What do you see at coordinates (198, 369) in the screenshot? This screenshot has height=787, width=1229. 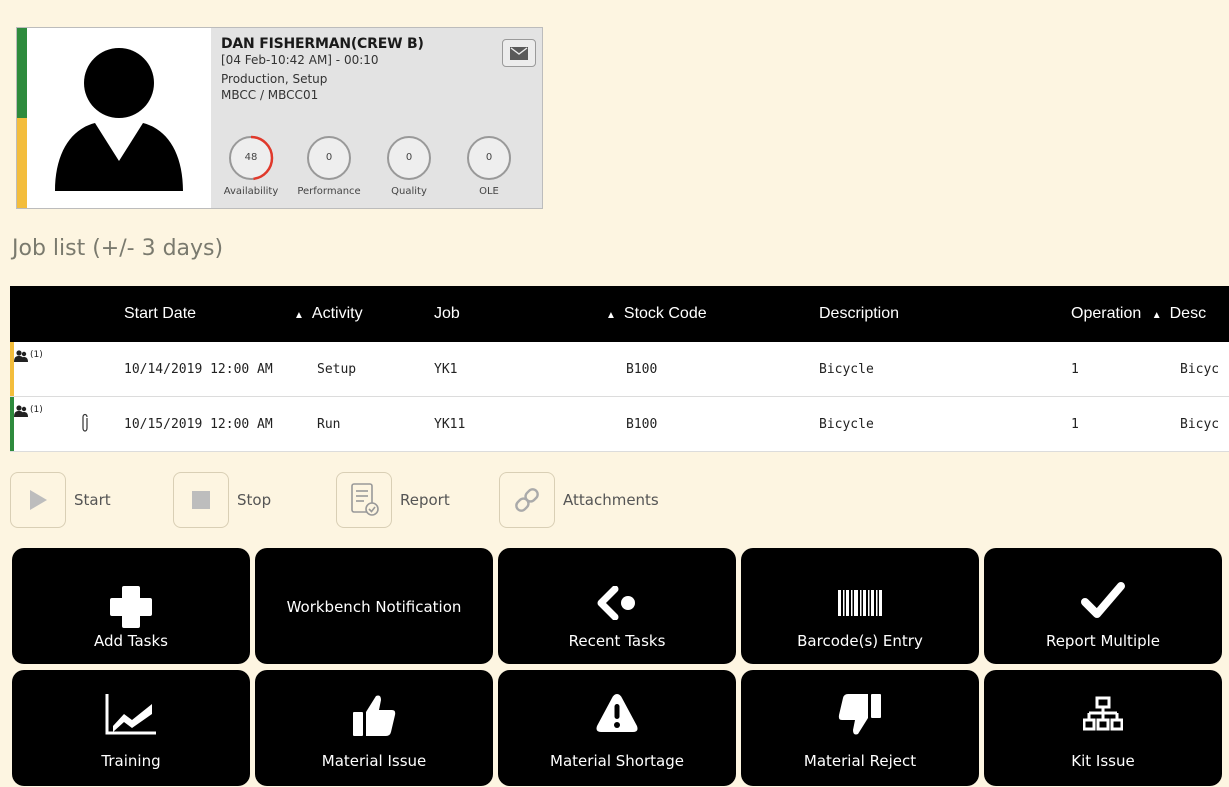 I see `cell-start-date: 10/14/2019 12:00 AM` at bounding box center [198, 369].